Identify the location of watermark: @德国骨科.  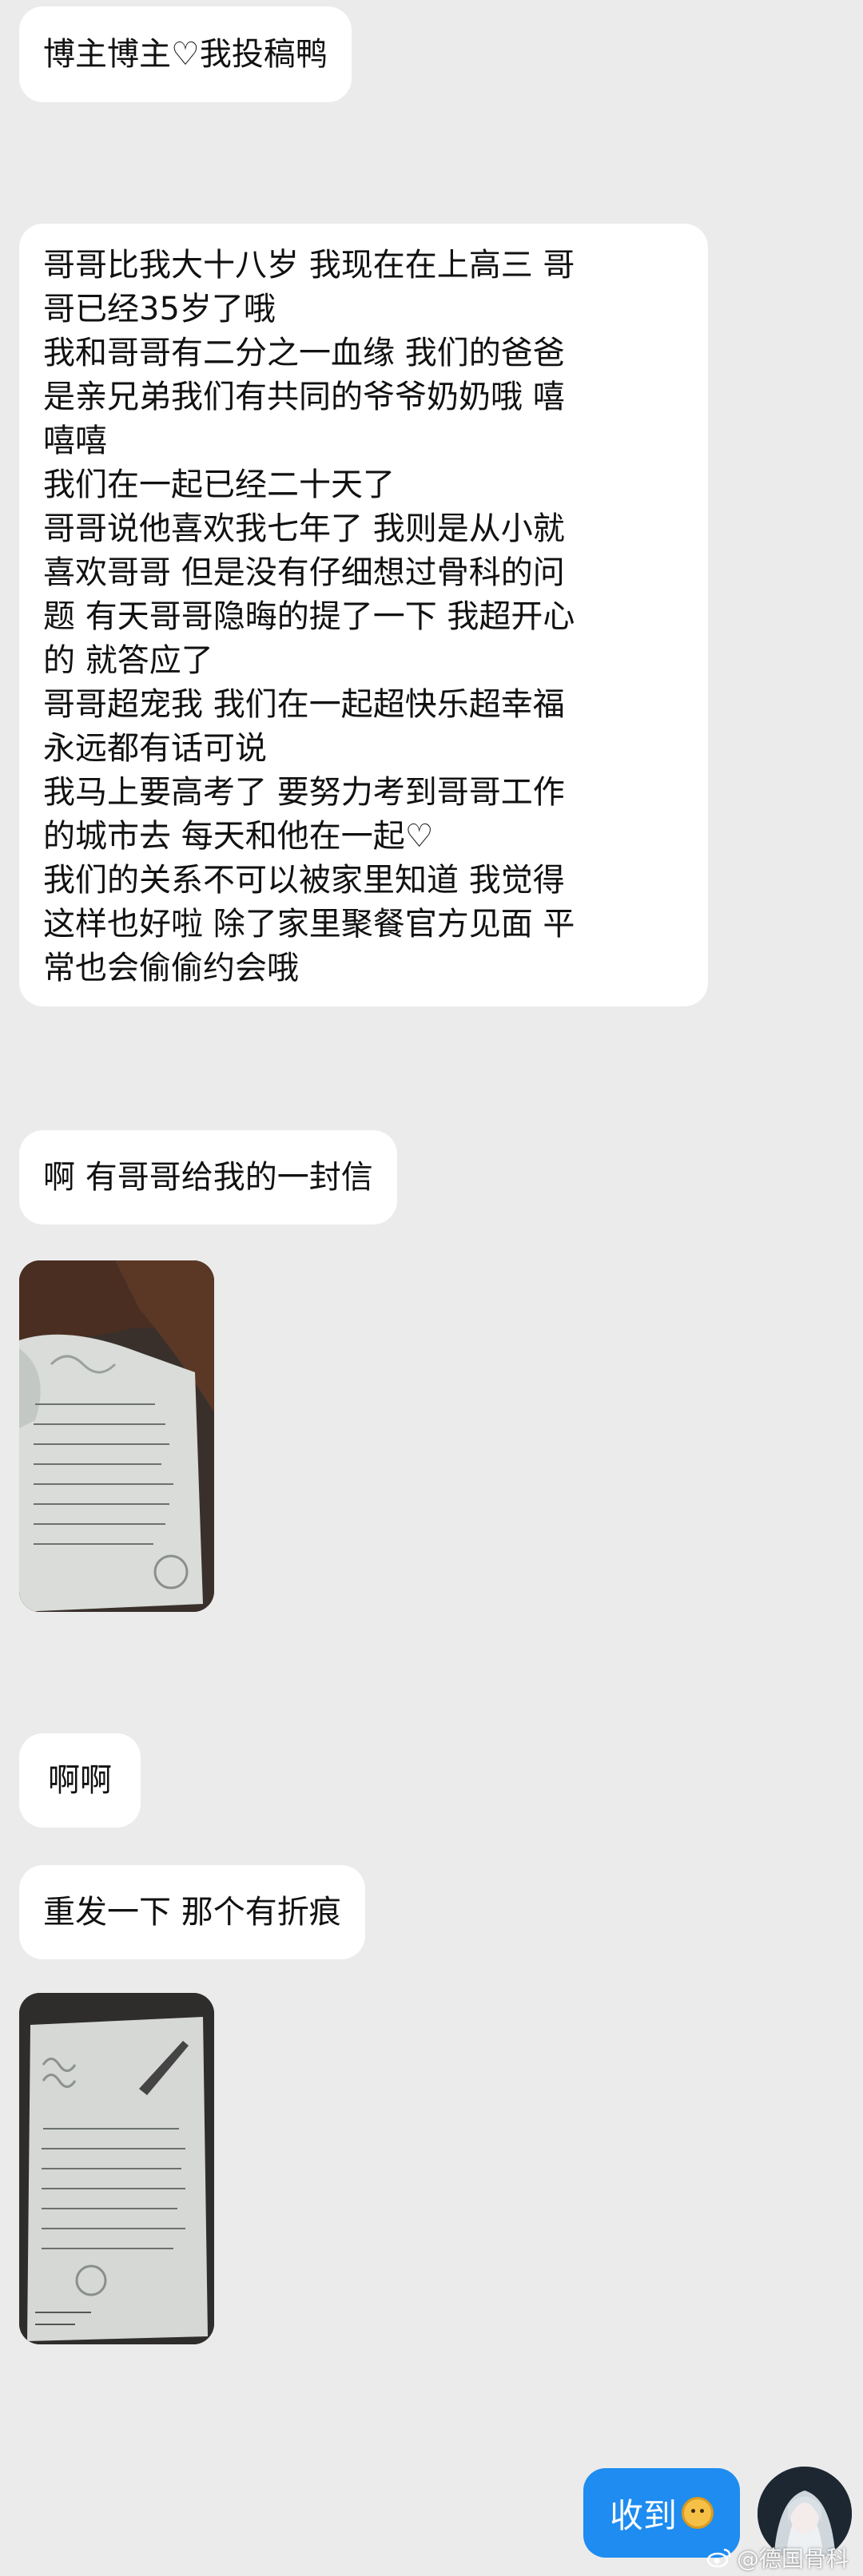
(777, 2558).